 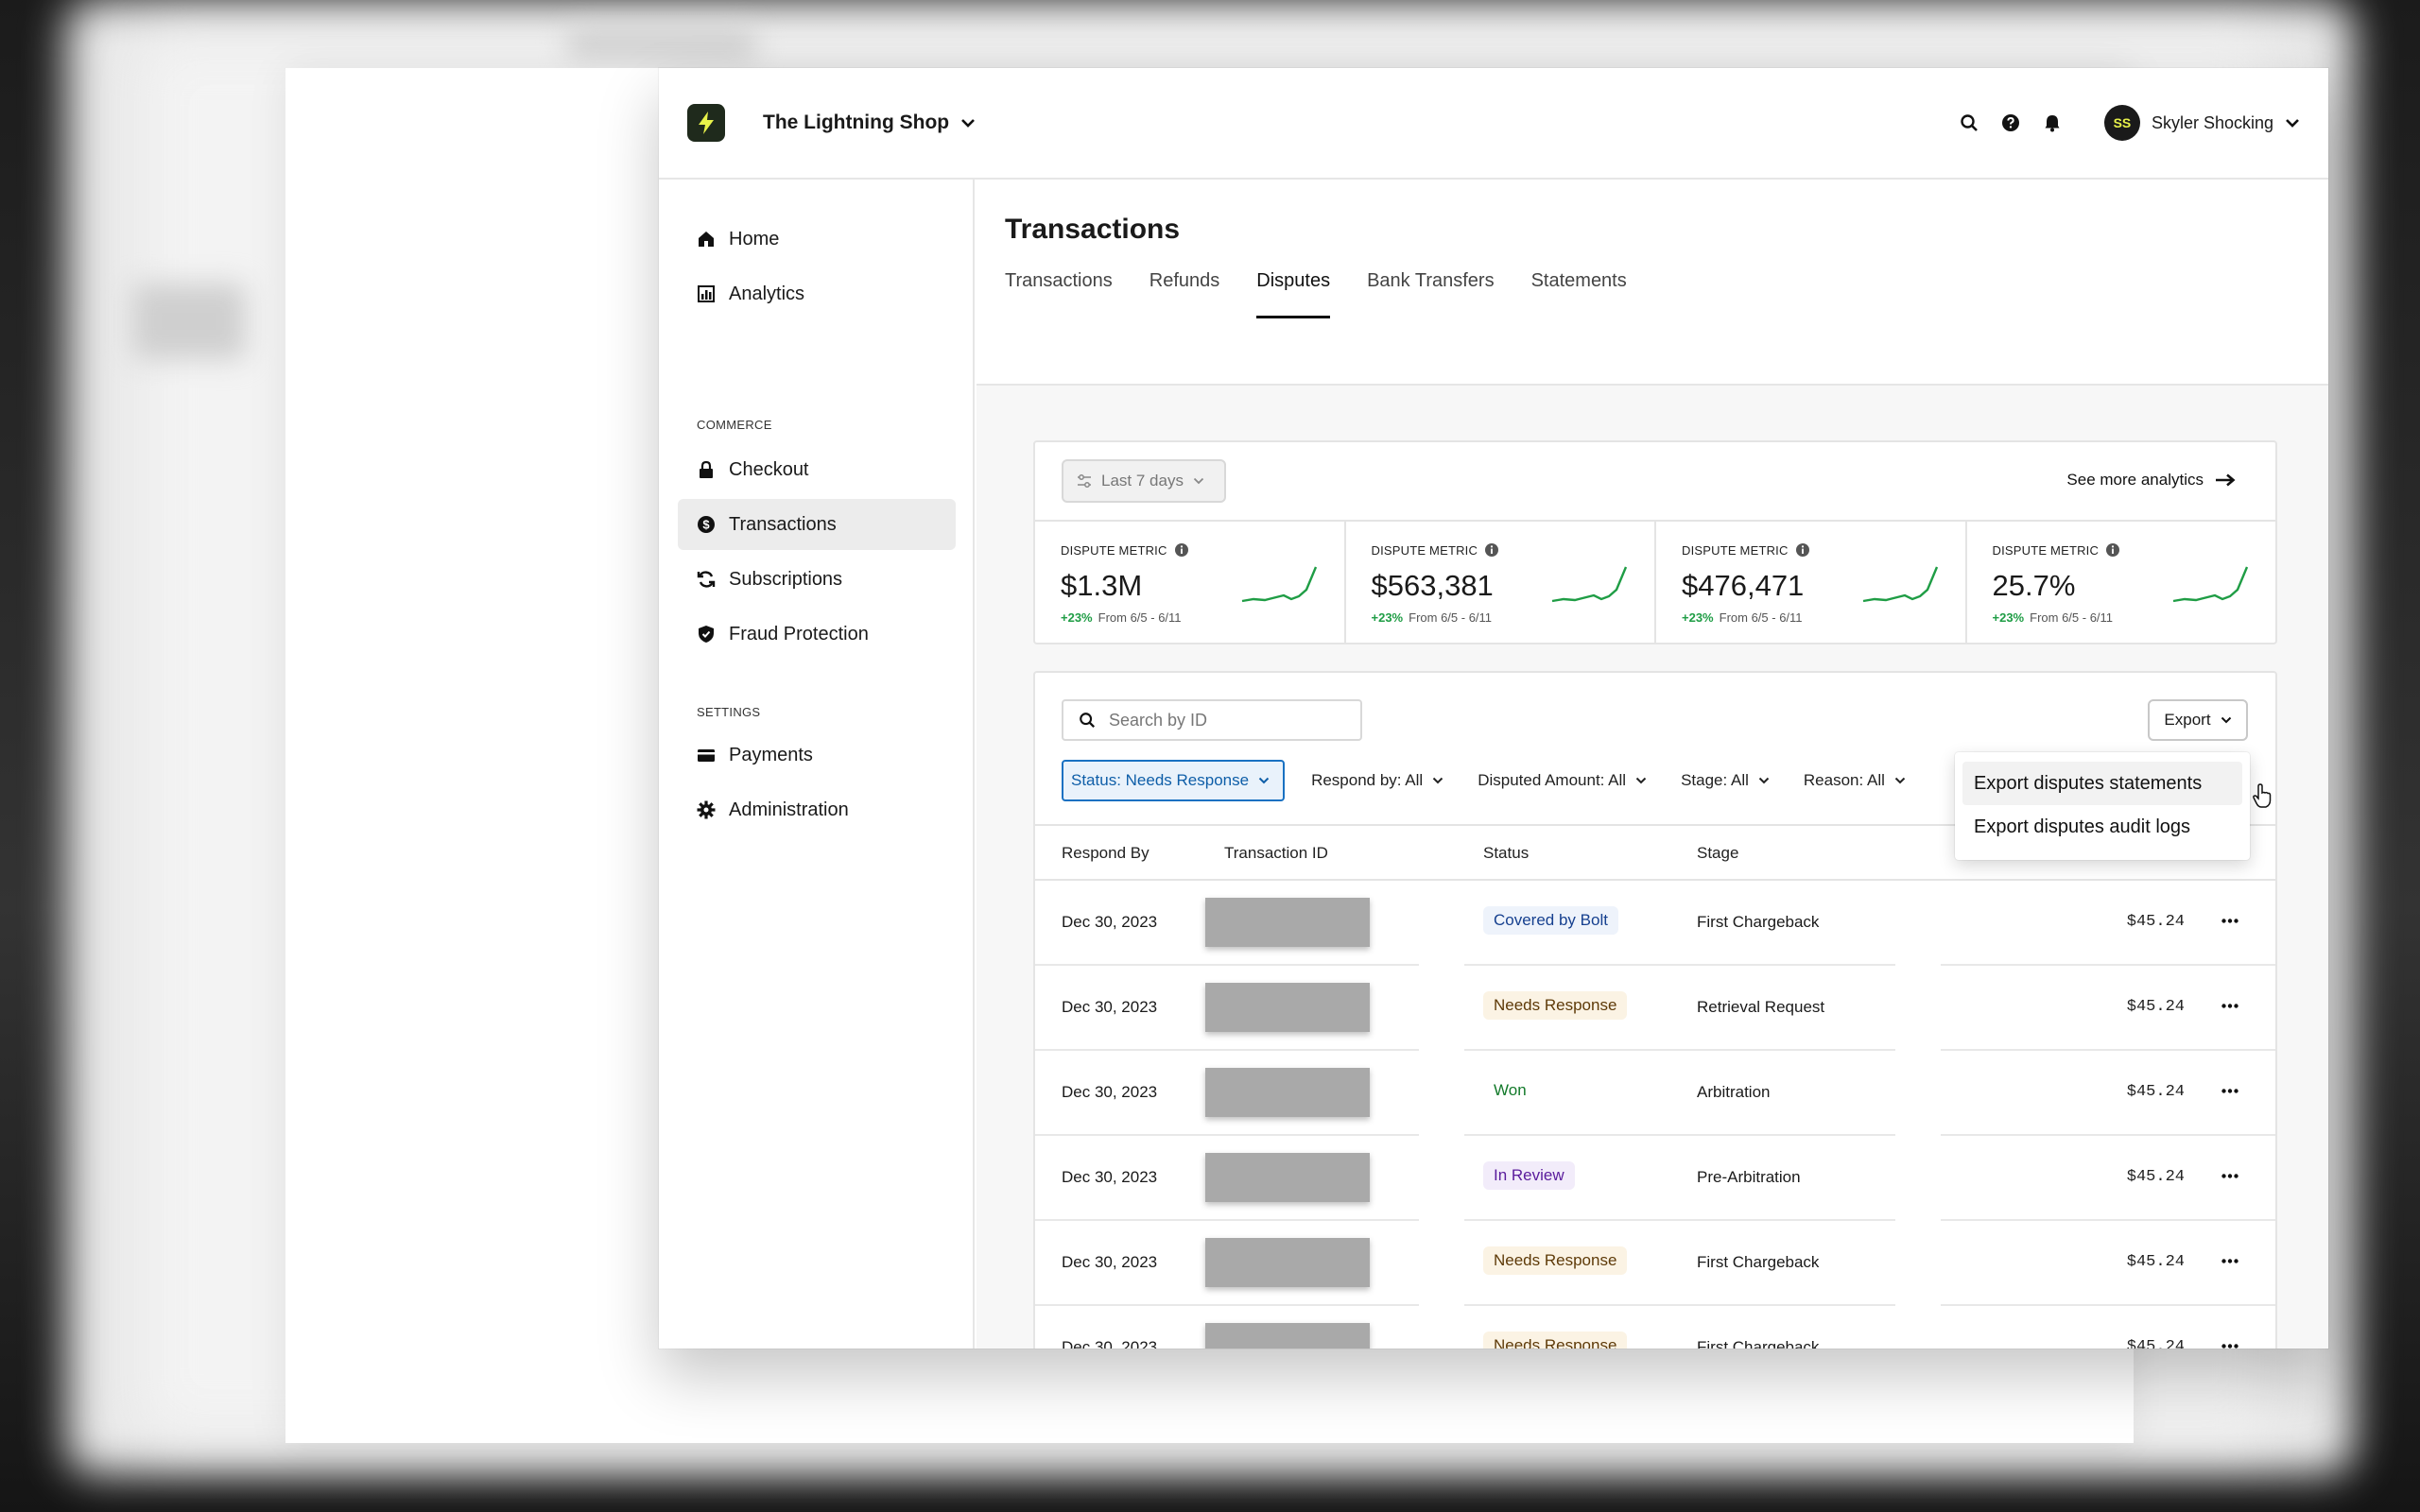 I want to click on date-range-label: Last 7 days, so click(x=1142, y=481).